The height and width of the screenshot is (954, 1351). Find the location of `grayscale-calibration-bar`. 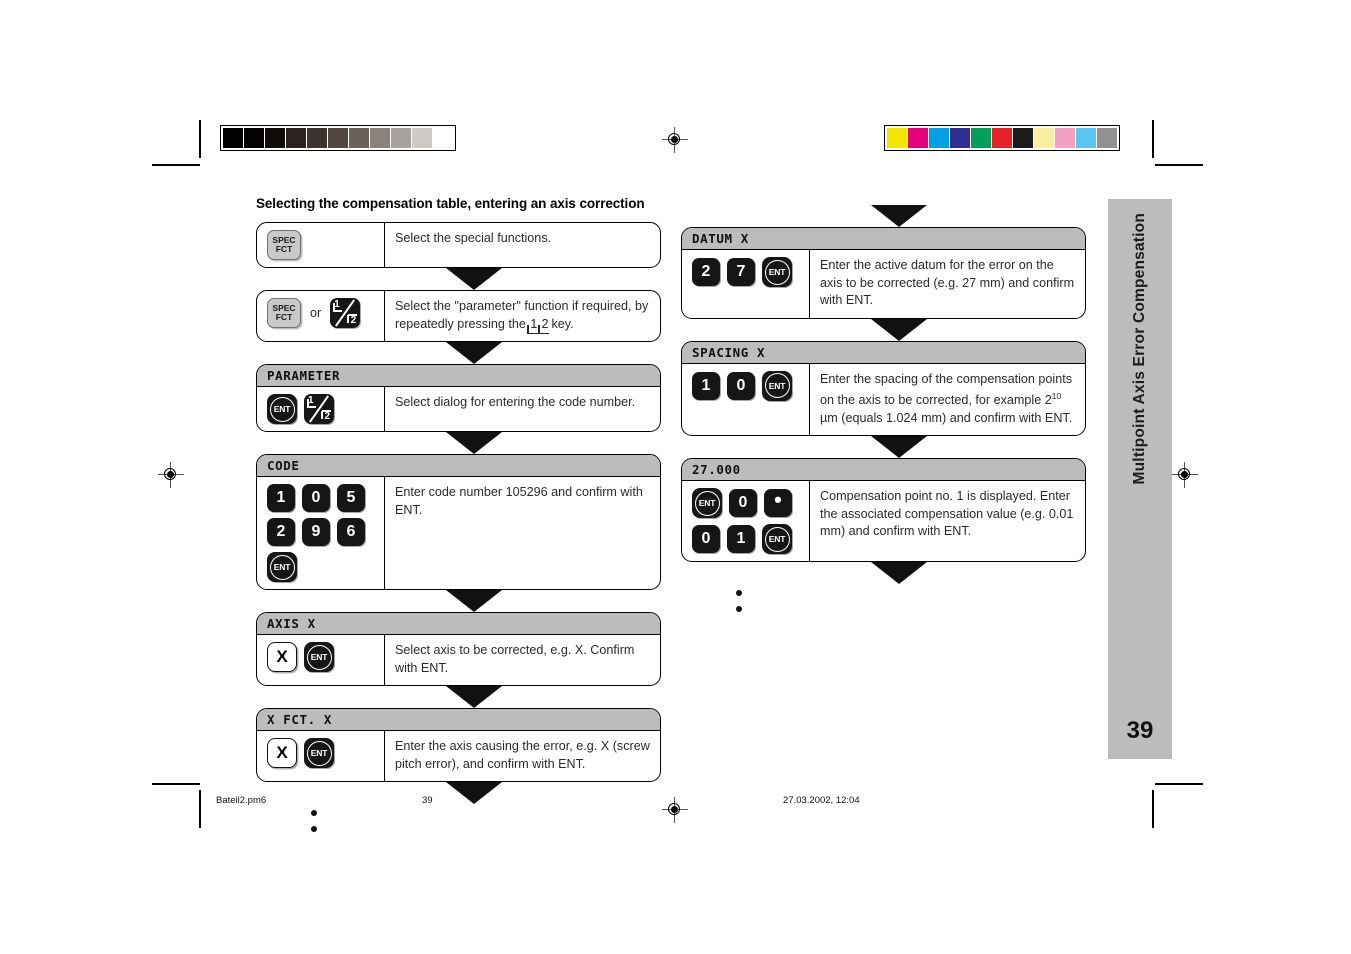

grayscale-calibration-bar is located at coordinates (338, 138).